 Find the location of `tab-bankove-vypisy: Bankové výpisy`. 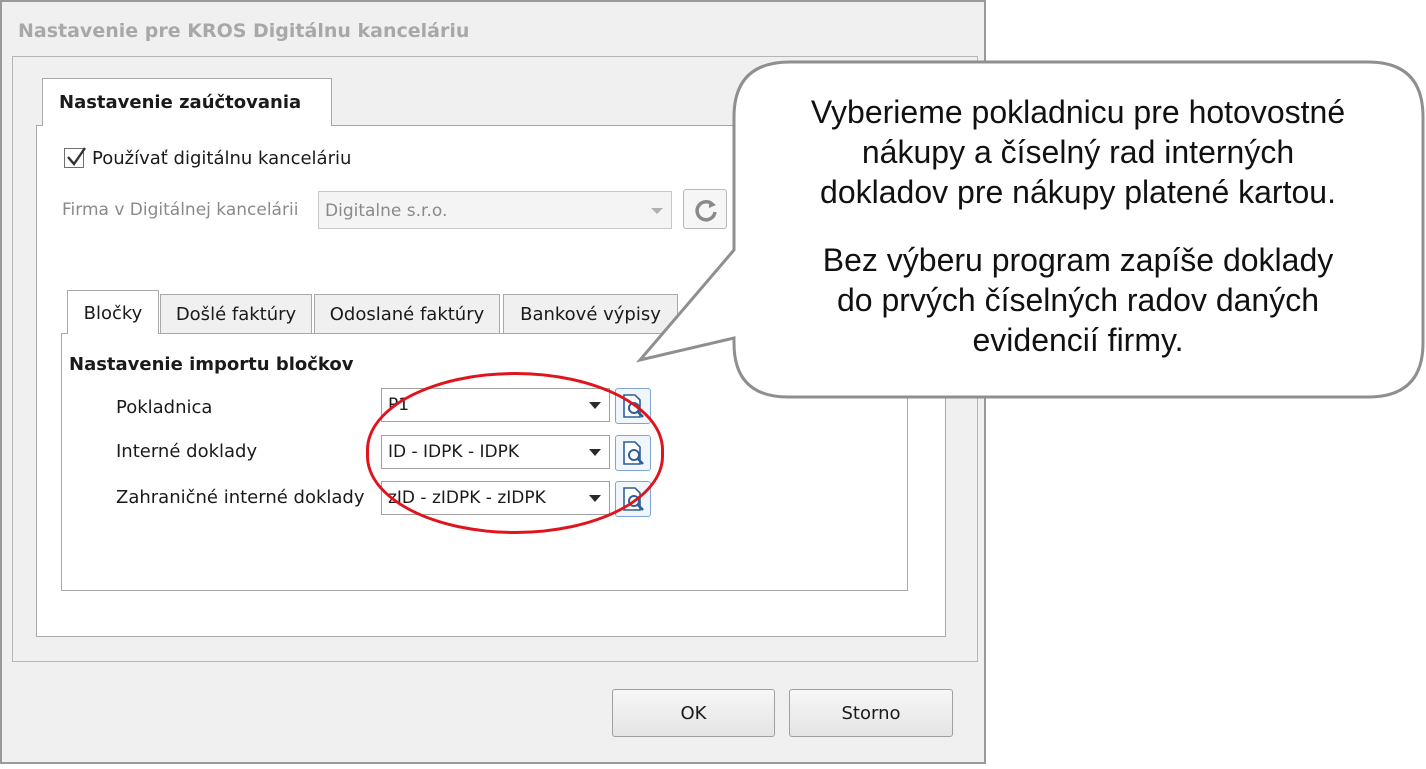

tab-bankove-vypisy: Bankové výpisy is located at coordinates (590, 314).